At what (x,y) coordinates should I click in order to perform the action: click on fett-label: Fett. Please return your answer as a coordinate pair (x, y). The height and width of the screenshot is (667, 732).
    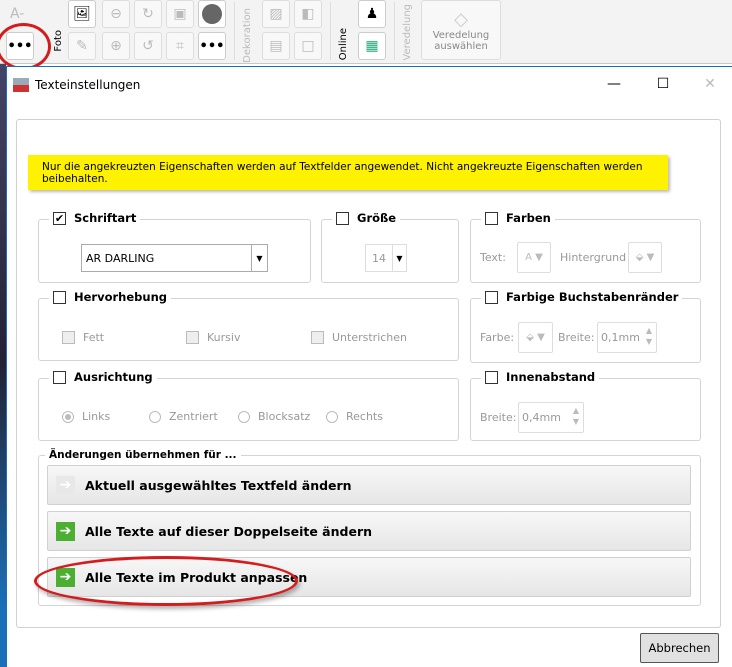
    Looking at the image, I should click on (94, 337).